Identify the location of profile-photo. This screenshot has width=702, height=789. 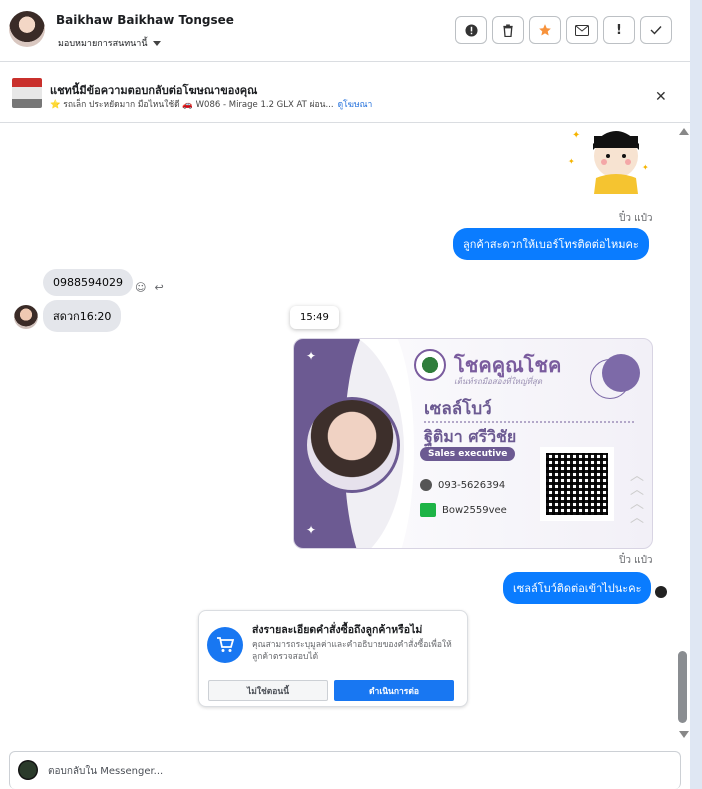
(352, 445).